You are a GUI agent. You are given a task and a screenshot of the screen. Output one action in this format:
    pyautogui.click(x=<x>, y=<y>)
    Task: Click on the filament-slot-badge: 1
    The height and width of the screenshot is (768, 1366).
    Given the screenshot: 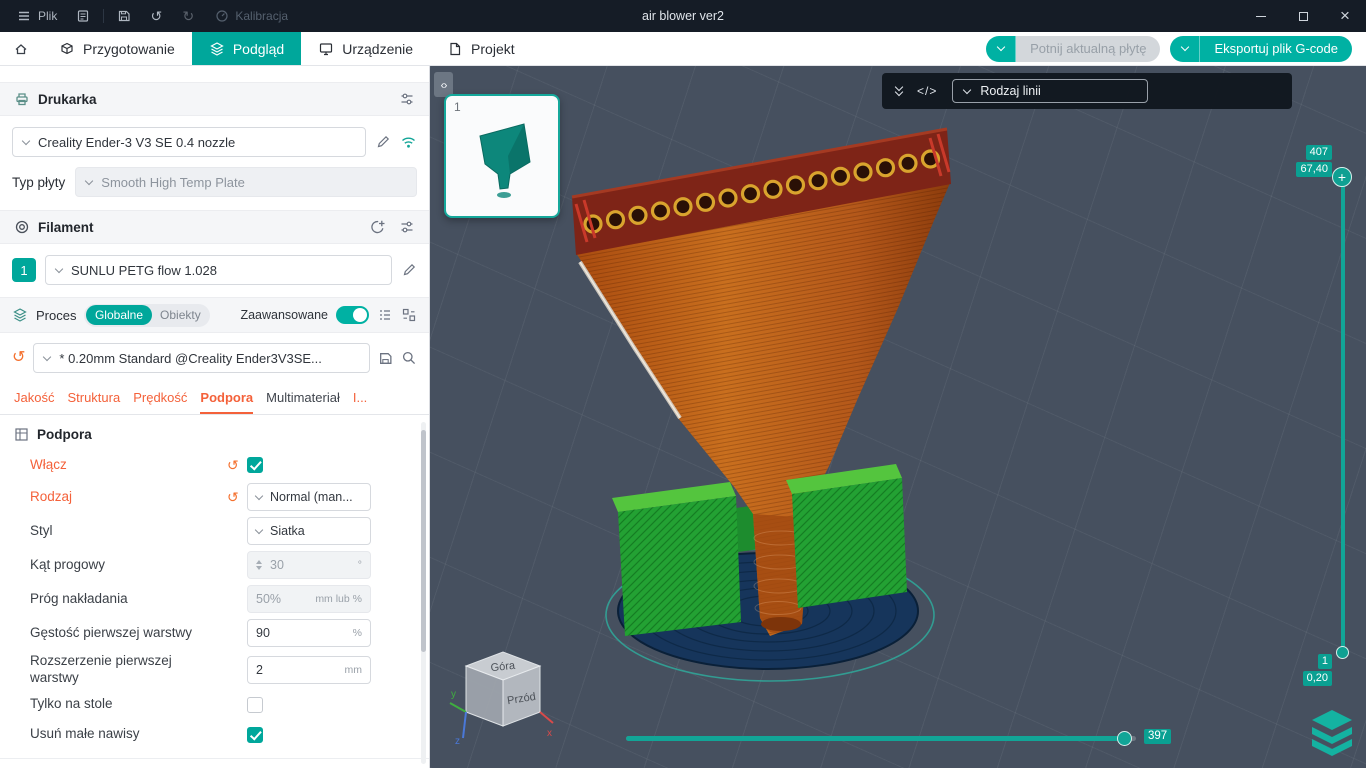 What is the action you would take?
    pyautogui.click(x=24, y=270)
    